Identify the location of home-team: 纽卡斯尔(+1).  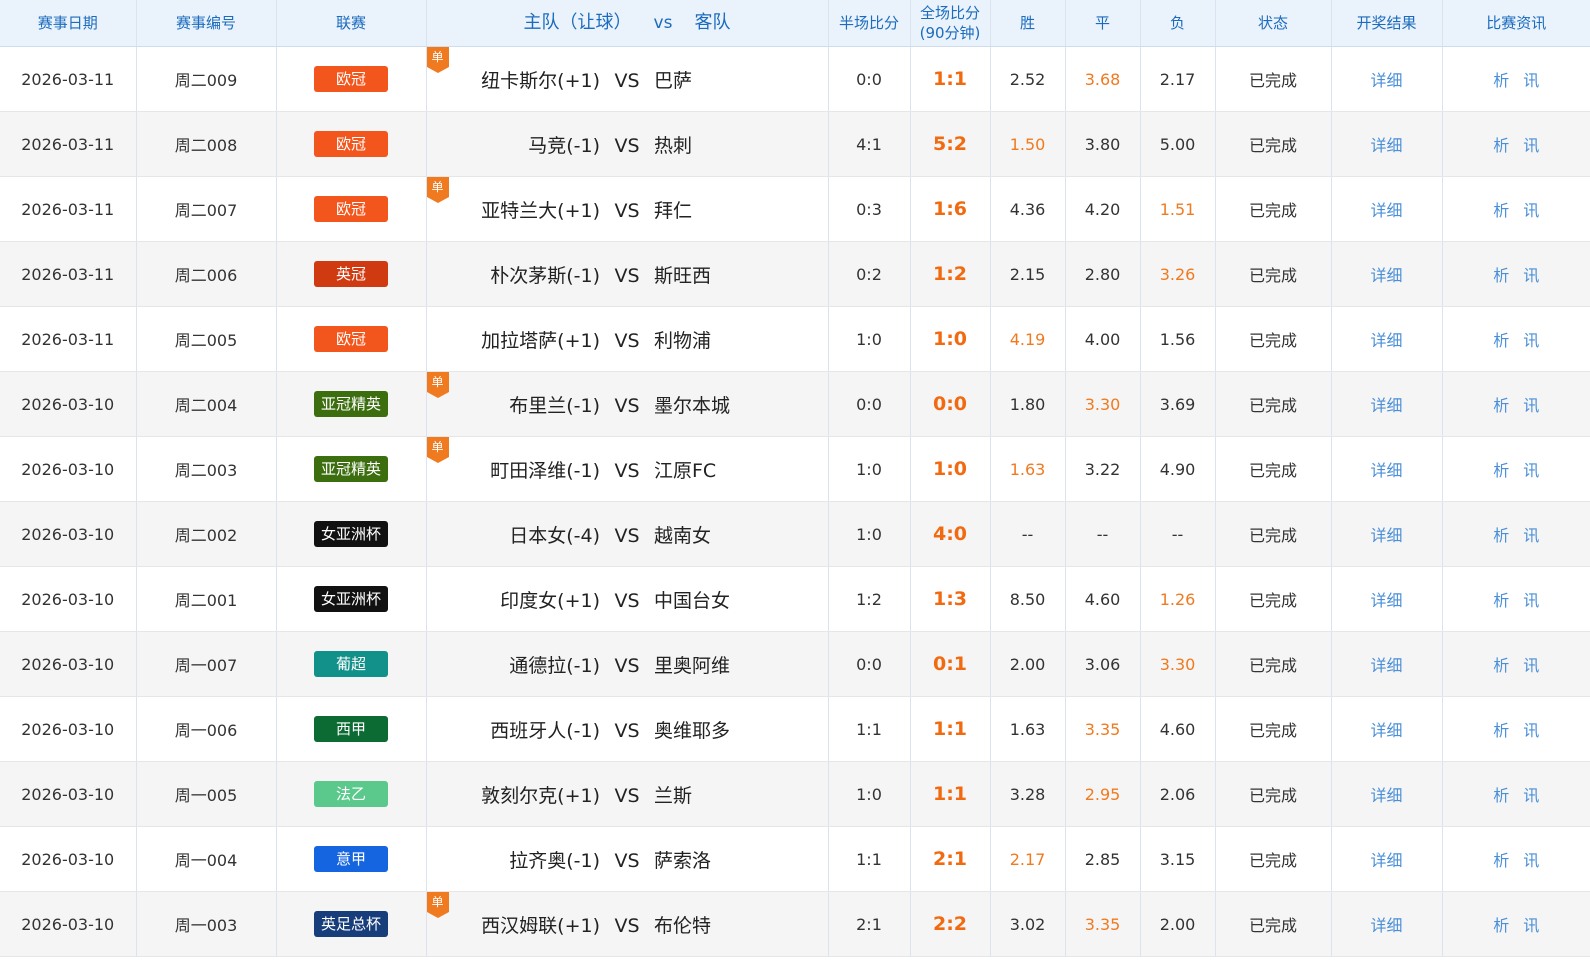
(515, 79).